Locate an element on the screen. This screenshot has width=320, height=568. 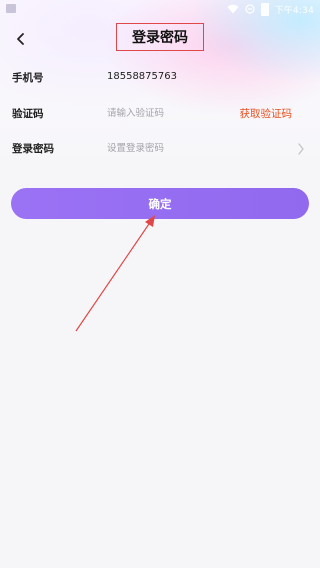
status-right-group: 下午4:34 is located at coordinates (270, 9).